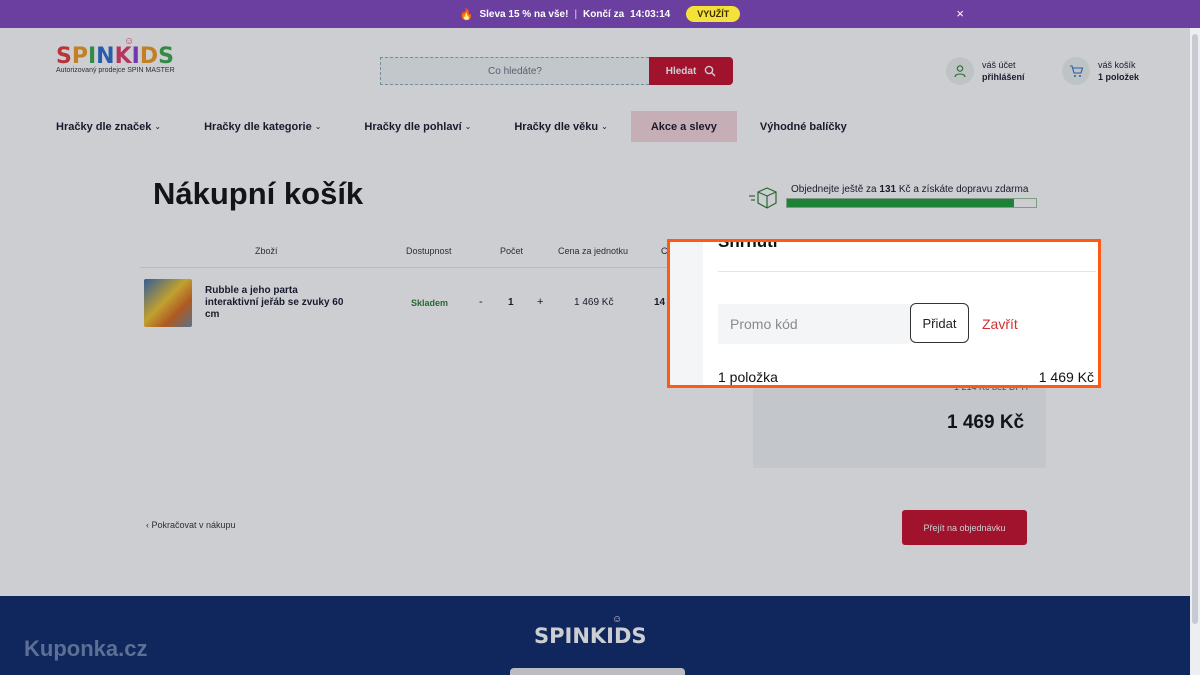 The height and width of the screenshot is (675, 1200). What do you see at coordinates (907, 271) in the screenshot?
I see `popup-divider` at bounding box center [907, 271].